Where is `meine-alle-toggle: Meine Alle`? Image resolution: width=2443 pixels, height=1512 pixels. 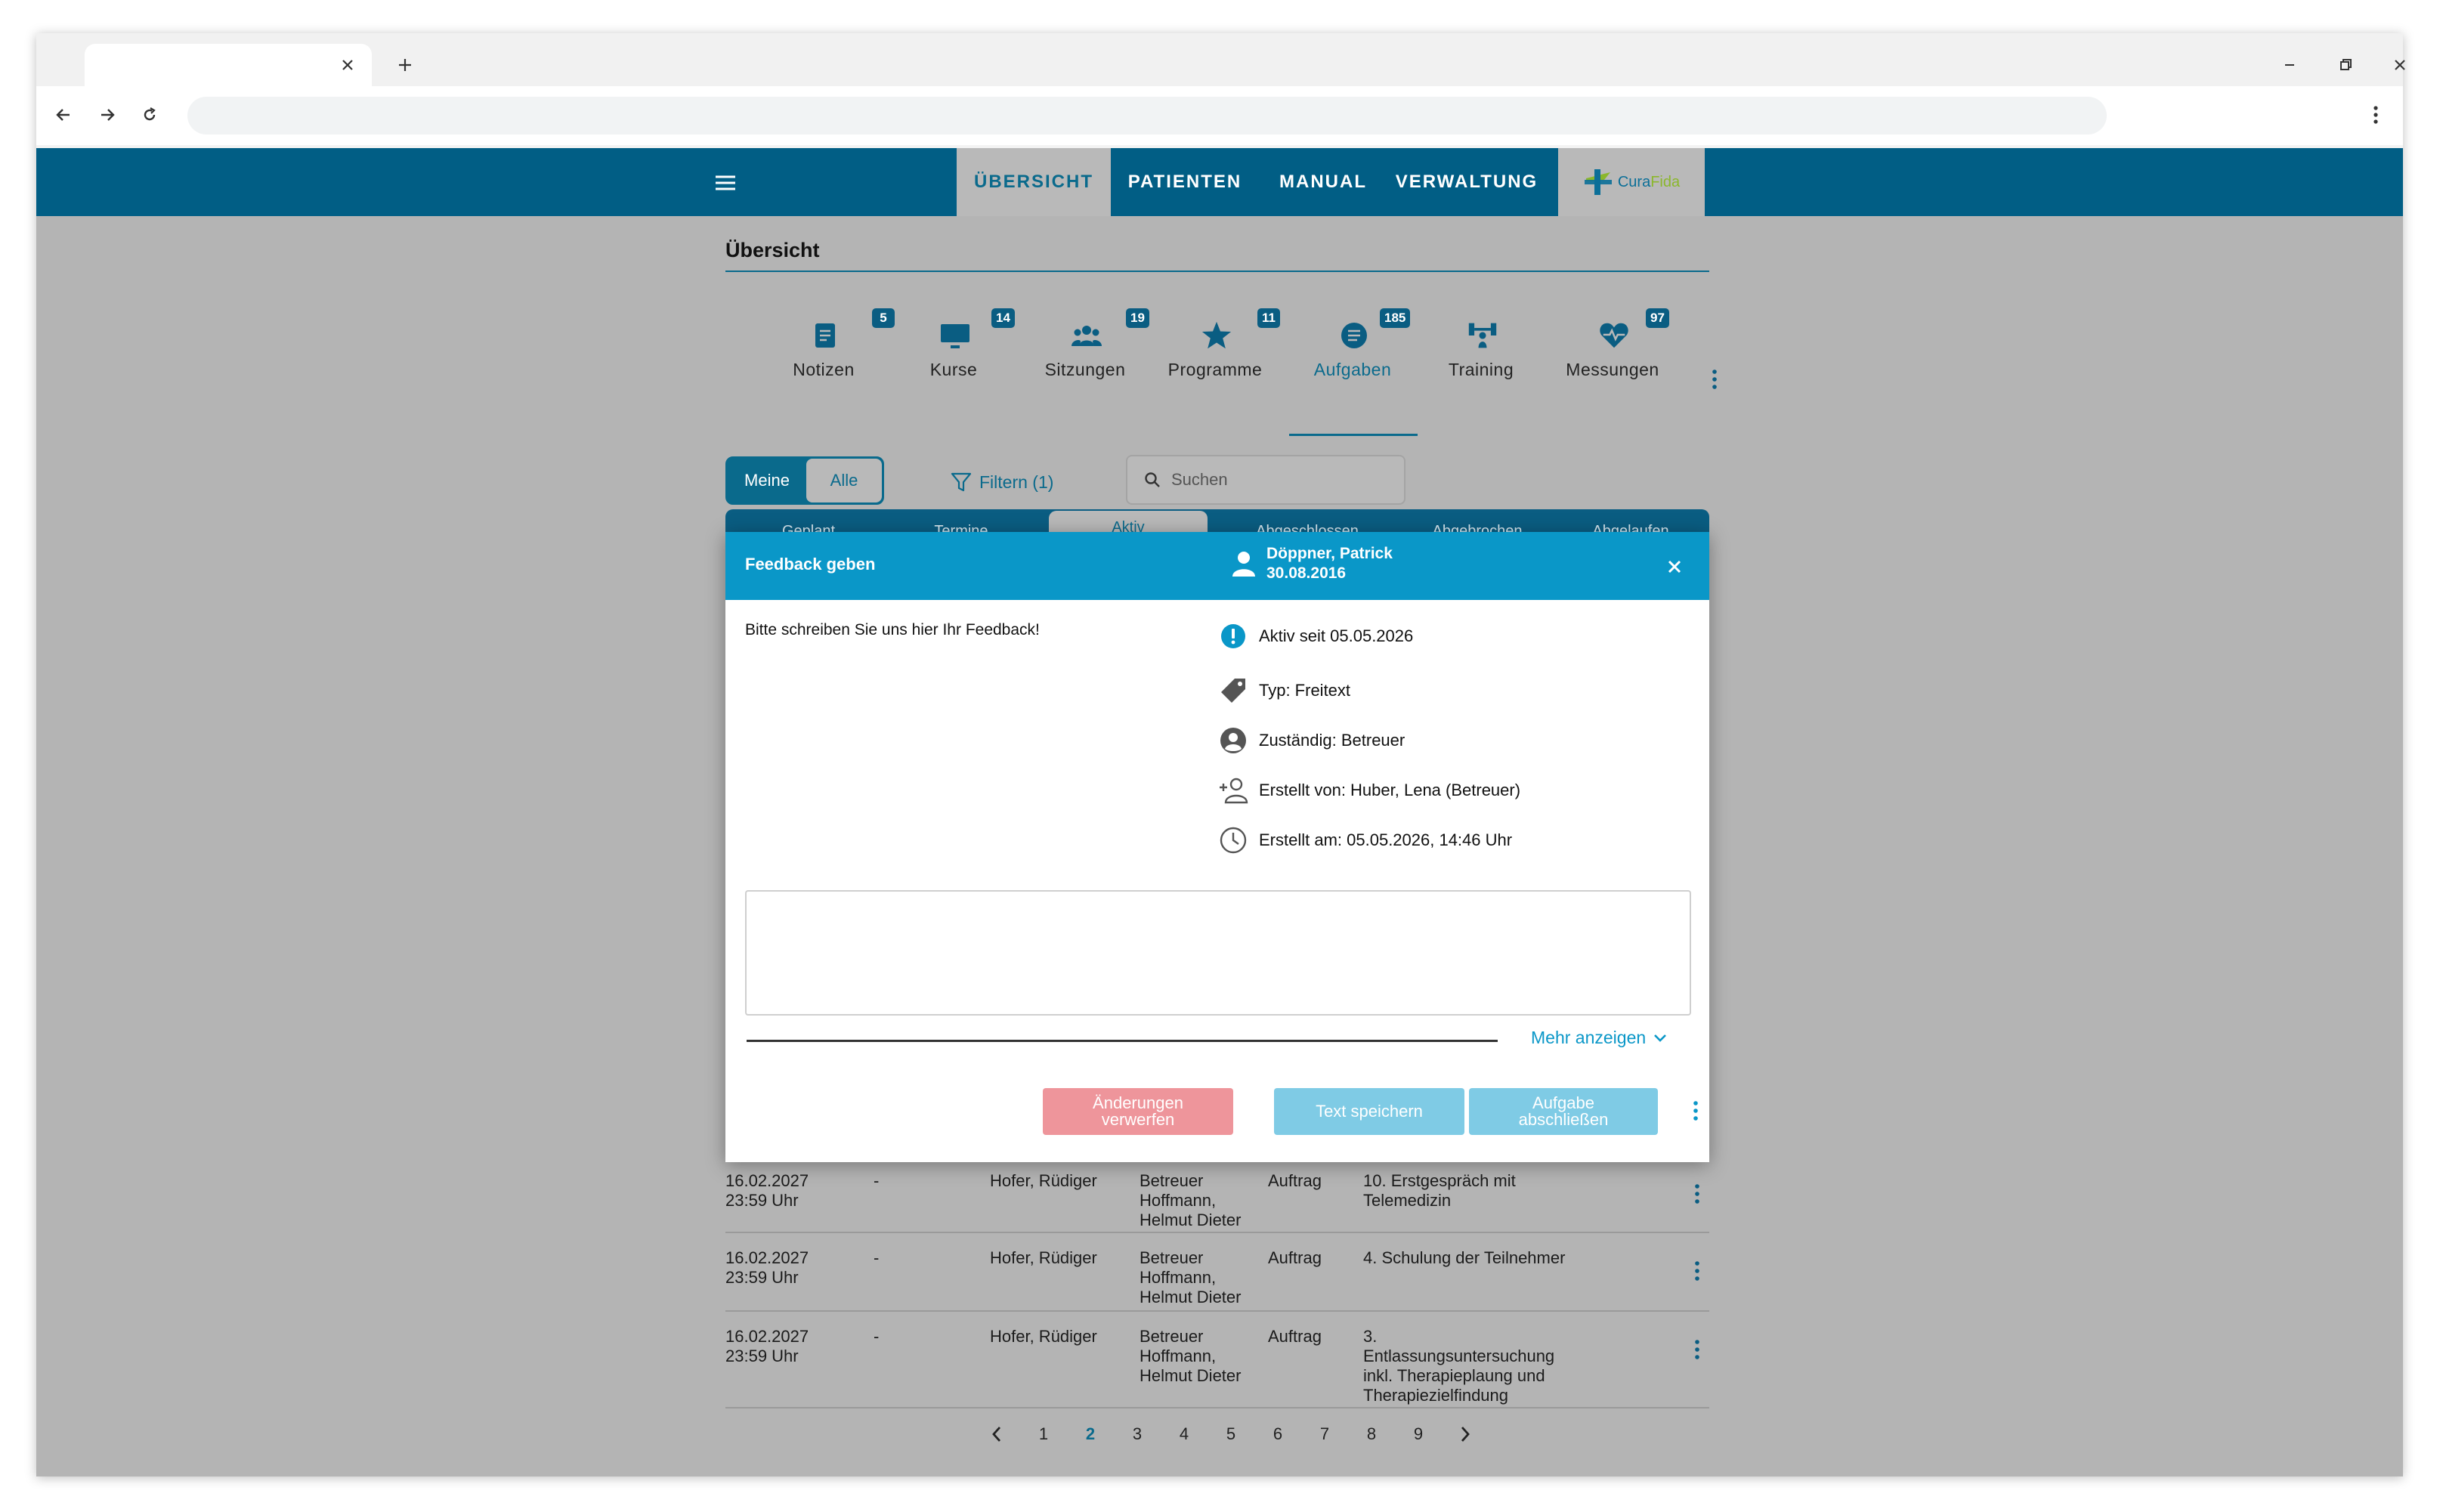
meine-alle-toggle: Meine Alle is located at coordinates (804, 480).